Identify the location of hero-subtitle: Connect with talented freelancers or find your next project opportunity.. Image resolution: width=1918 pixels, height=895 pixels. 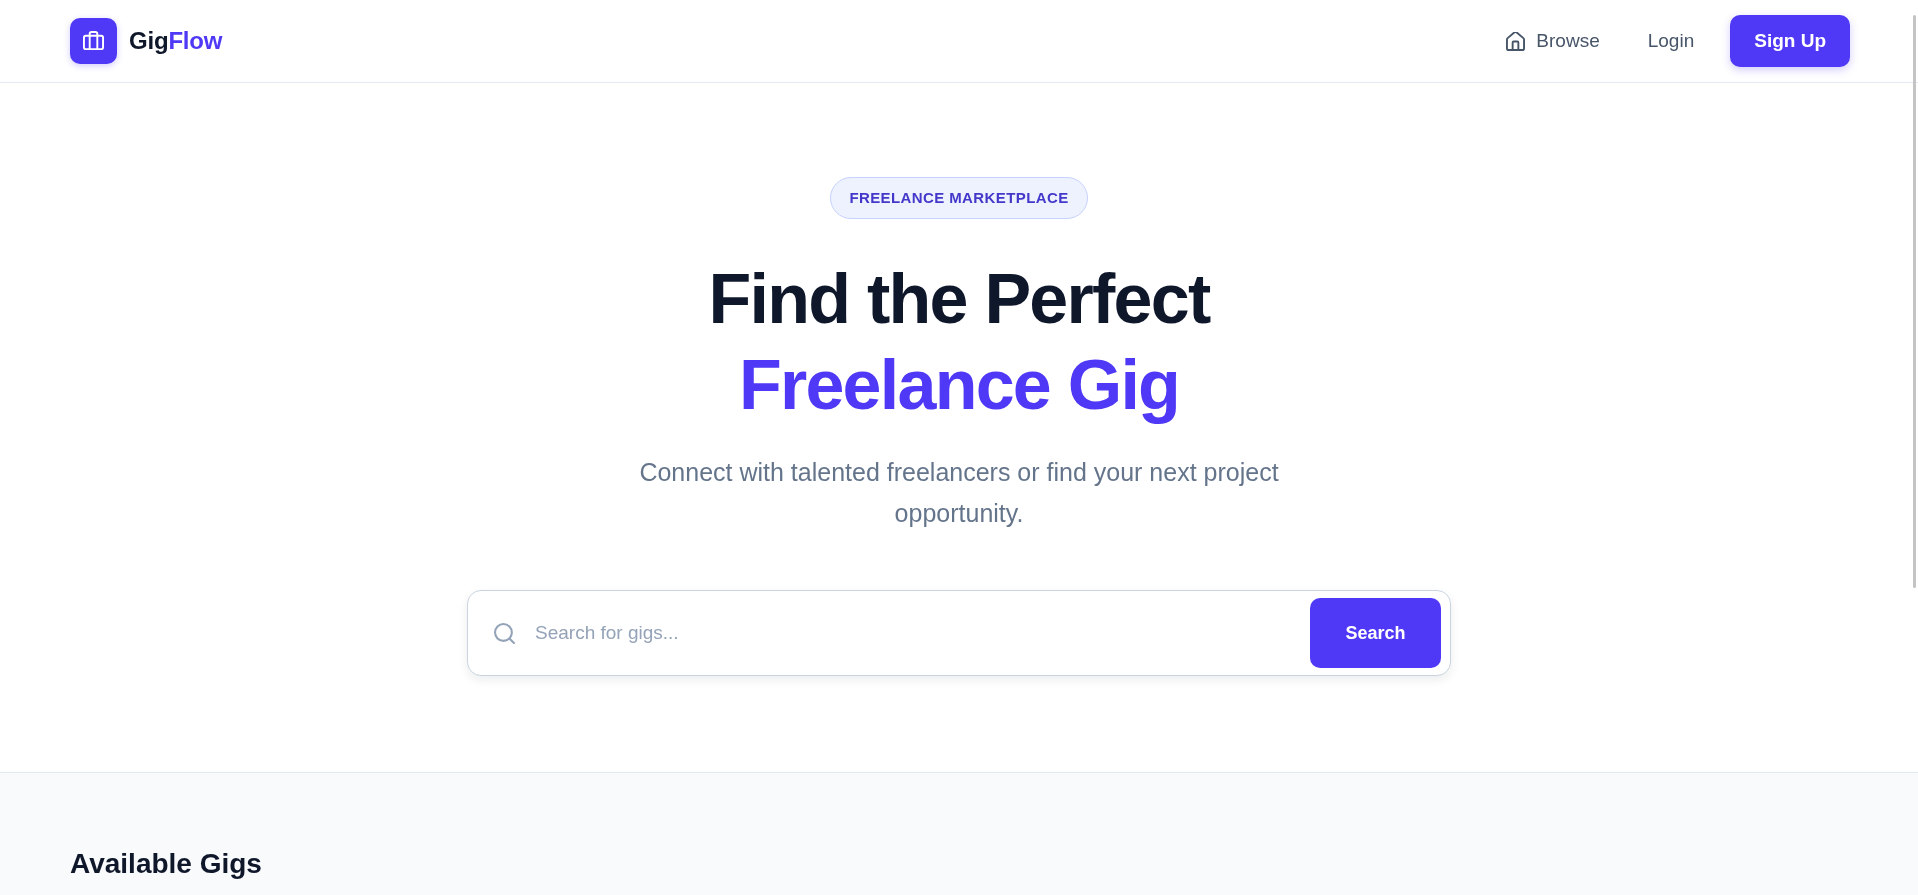
(959, 493).